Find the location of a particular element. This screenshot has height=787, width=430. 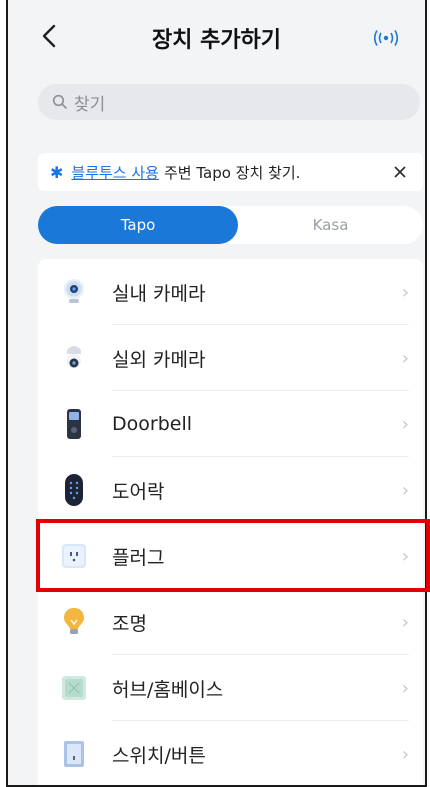

brand-tabs: Tapo Kasa is located at coordinates (230, 225).